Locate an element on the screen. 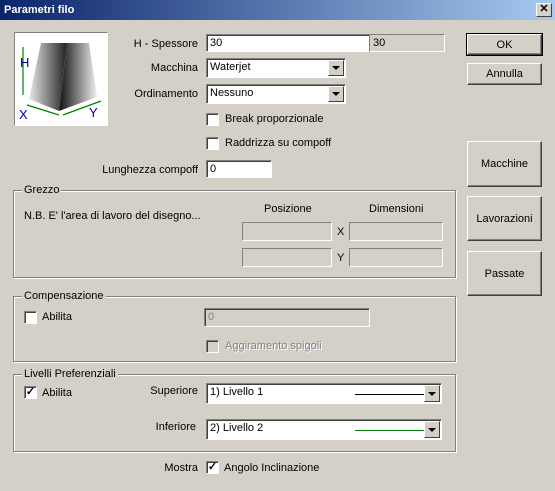 This screenshot has width=555, height=491. macchine-button: Macchine is located at coordinates (504, 164).